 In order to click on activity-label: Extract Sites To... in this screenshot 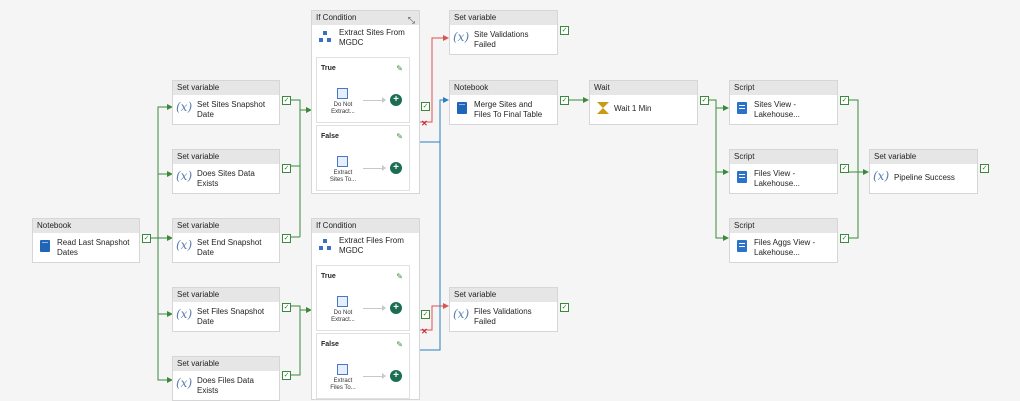, I will do `click(343, 176)`.